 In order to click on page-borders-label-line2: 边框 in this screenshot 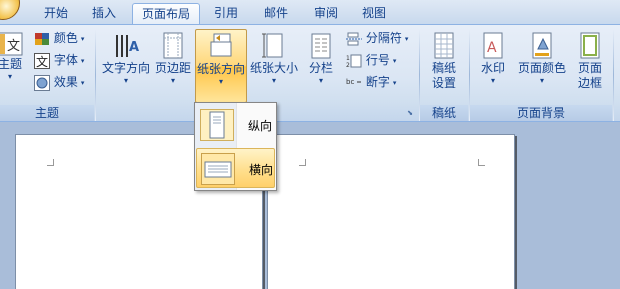, I will do `click(589, 83)`.